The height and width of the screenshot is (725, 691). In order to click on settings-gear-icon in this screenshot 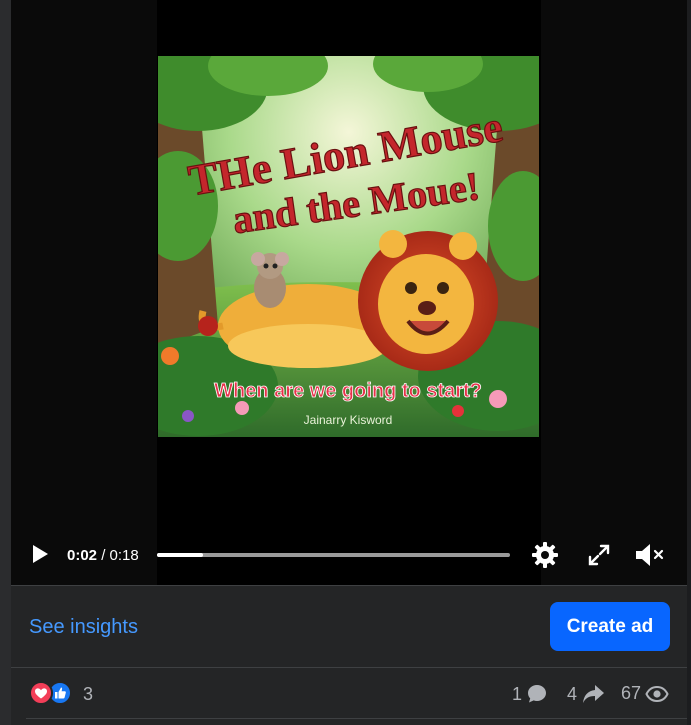, I will do `click(545, 555)`.